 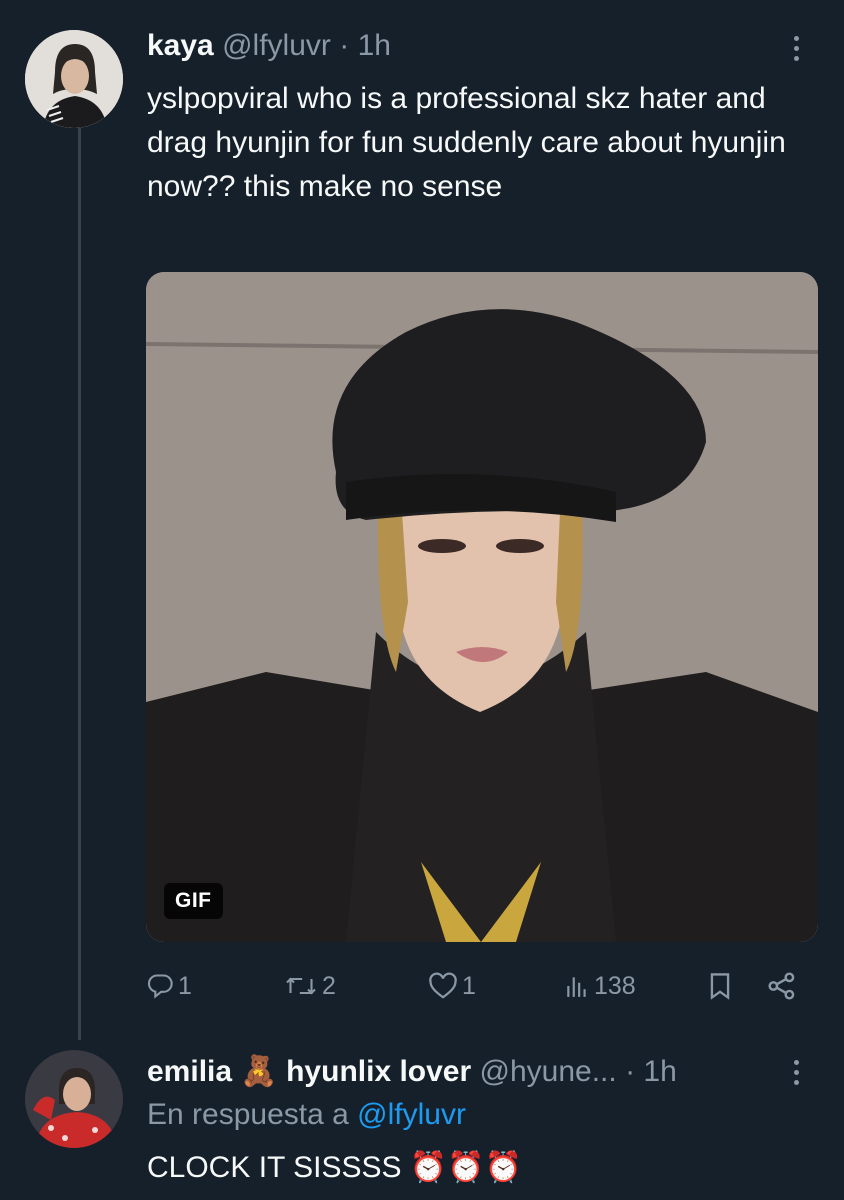 I want to click on tweet-header: emilia 🧸 hyunlix lover @hyune... · 1h, so click(x=412, y=1072).